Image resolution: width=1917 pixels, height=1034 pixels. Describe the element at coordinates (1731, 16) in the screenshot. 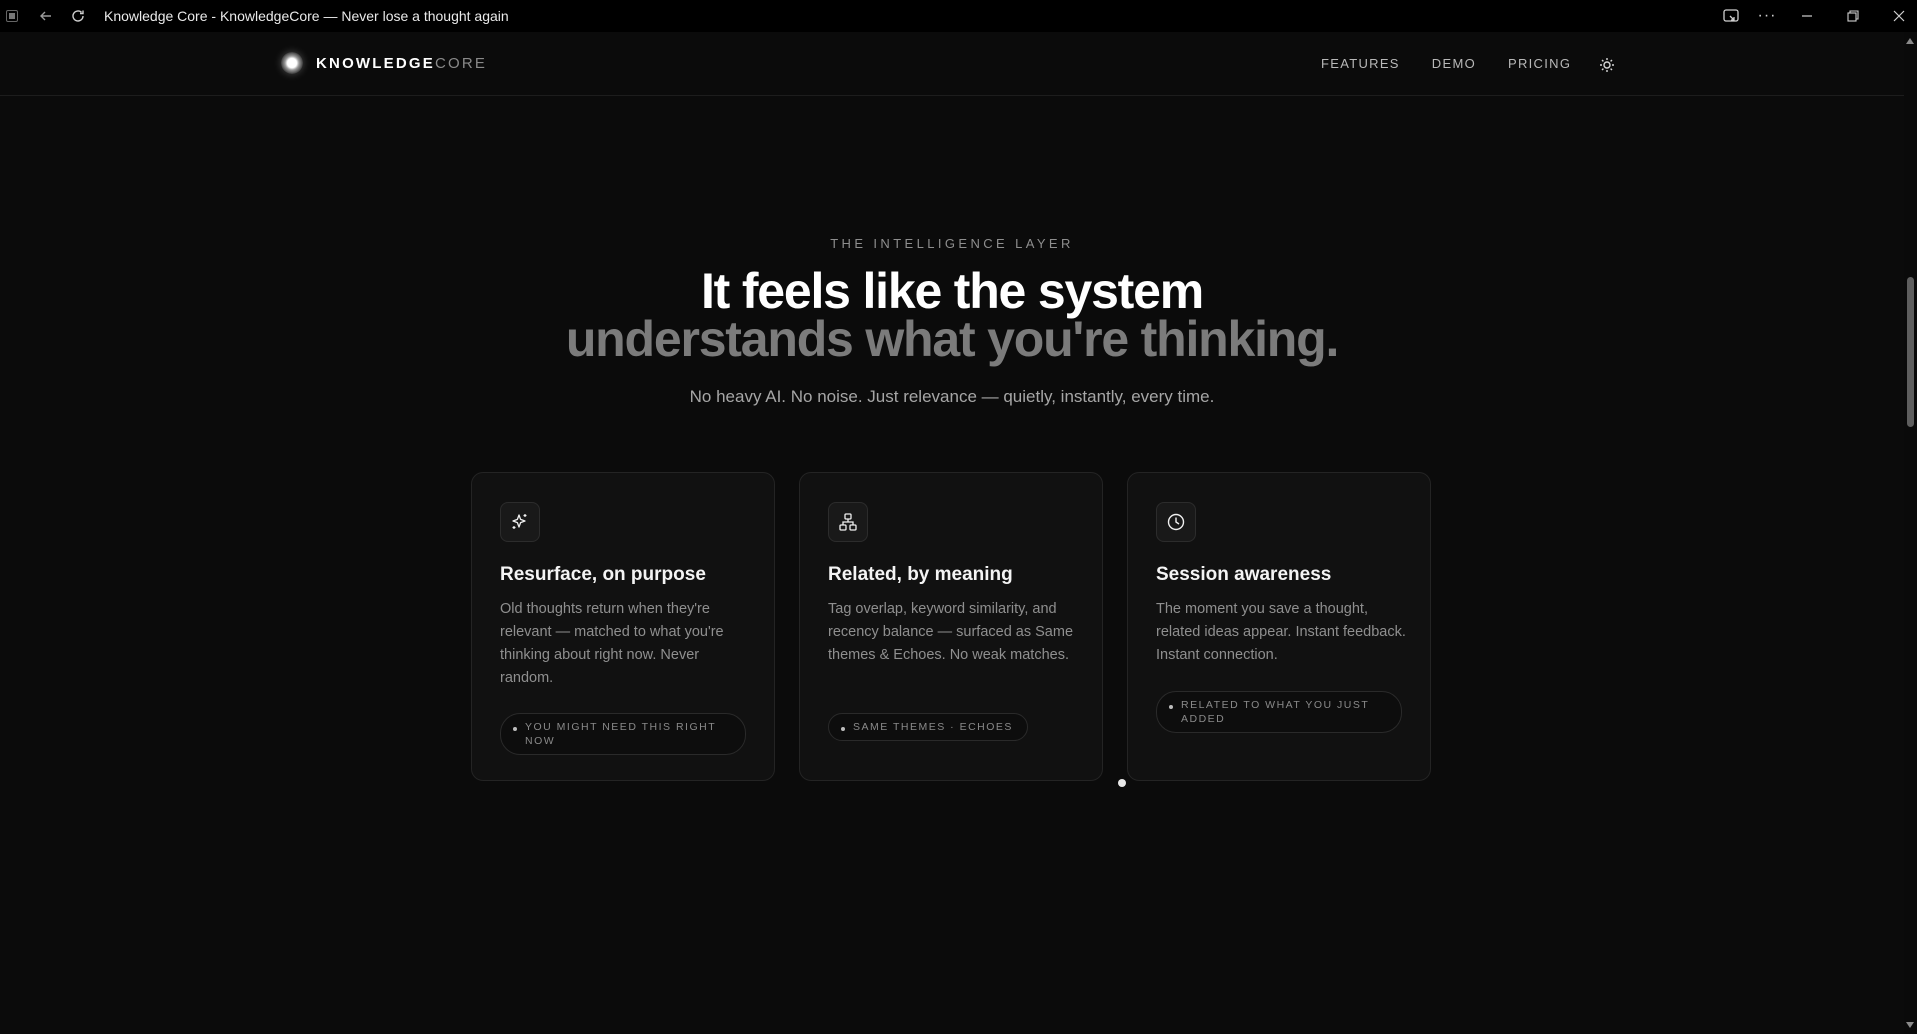

I see `cast-icon` at that location.